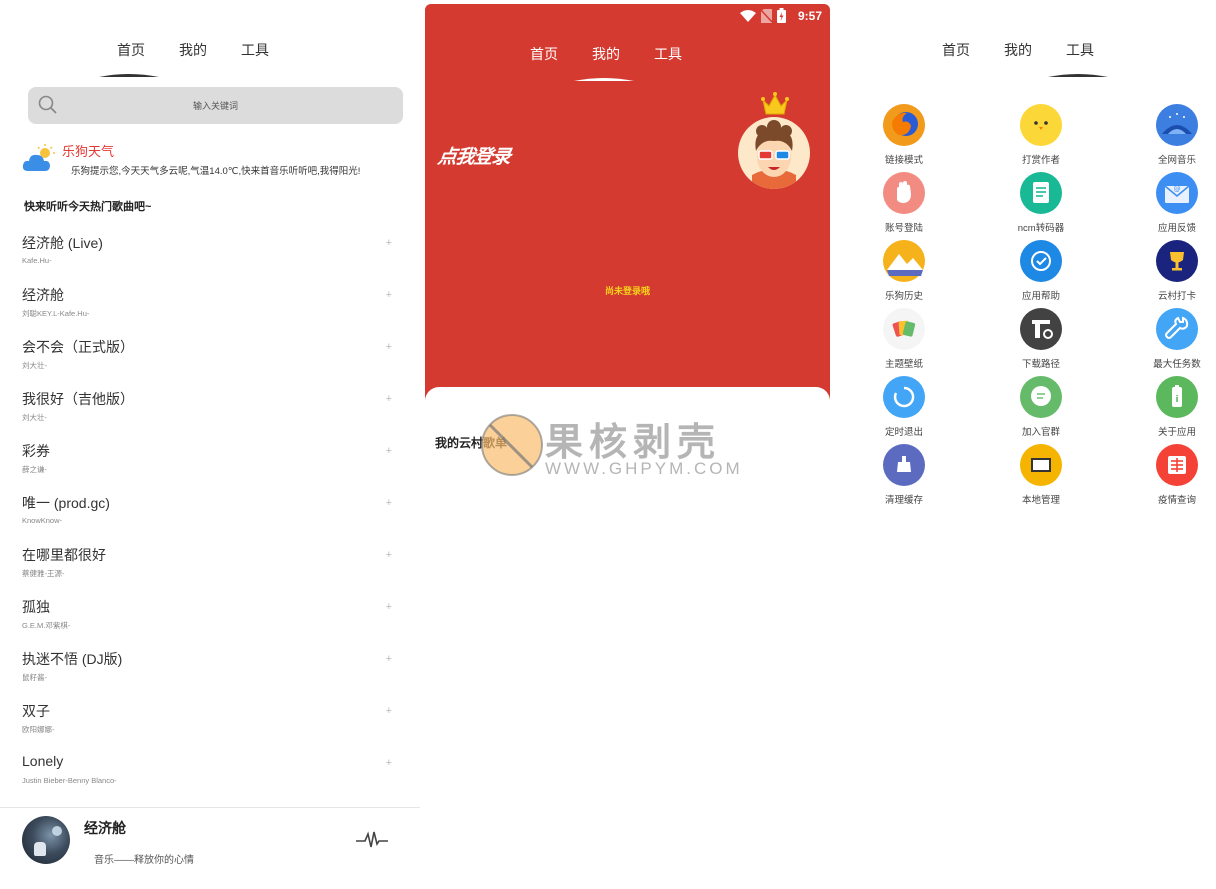 This screenshot has width=1216, height=889. What do you see at coordinates (904, 193) in the screenshot?
I see `hand-icon` at bounding box center [904, 193].